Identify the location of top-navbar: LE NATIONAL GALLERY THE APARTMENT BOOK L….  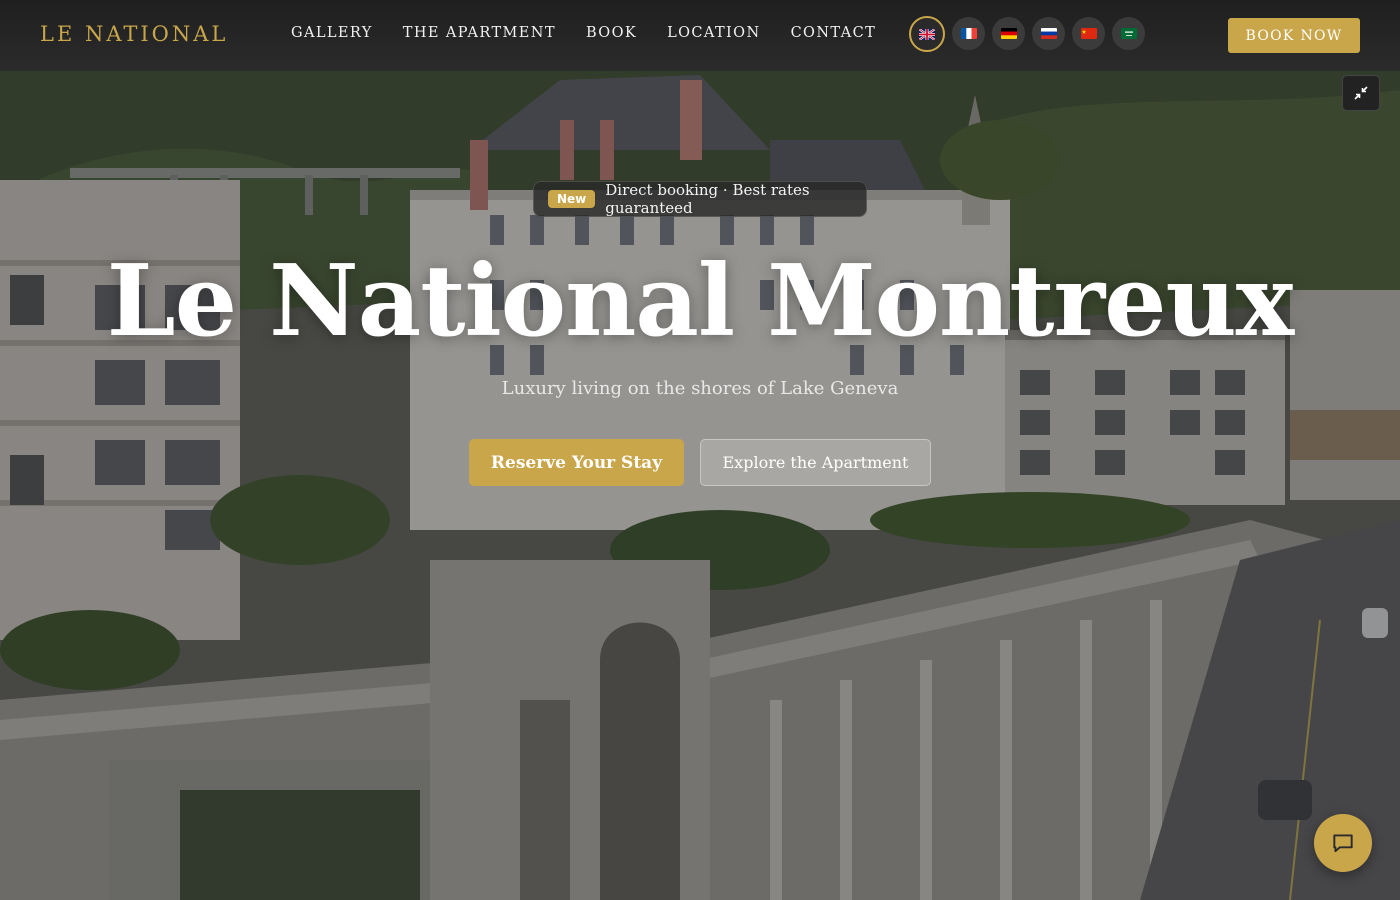
(700, 35).